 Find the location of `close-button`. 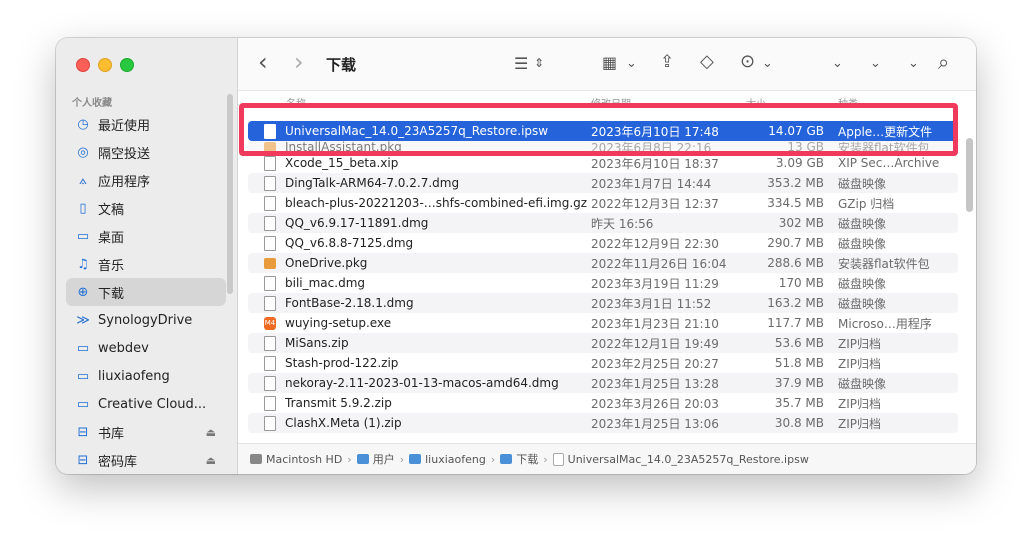

close-button is located at coordinates (83, 65).